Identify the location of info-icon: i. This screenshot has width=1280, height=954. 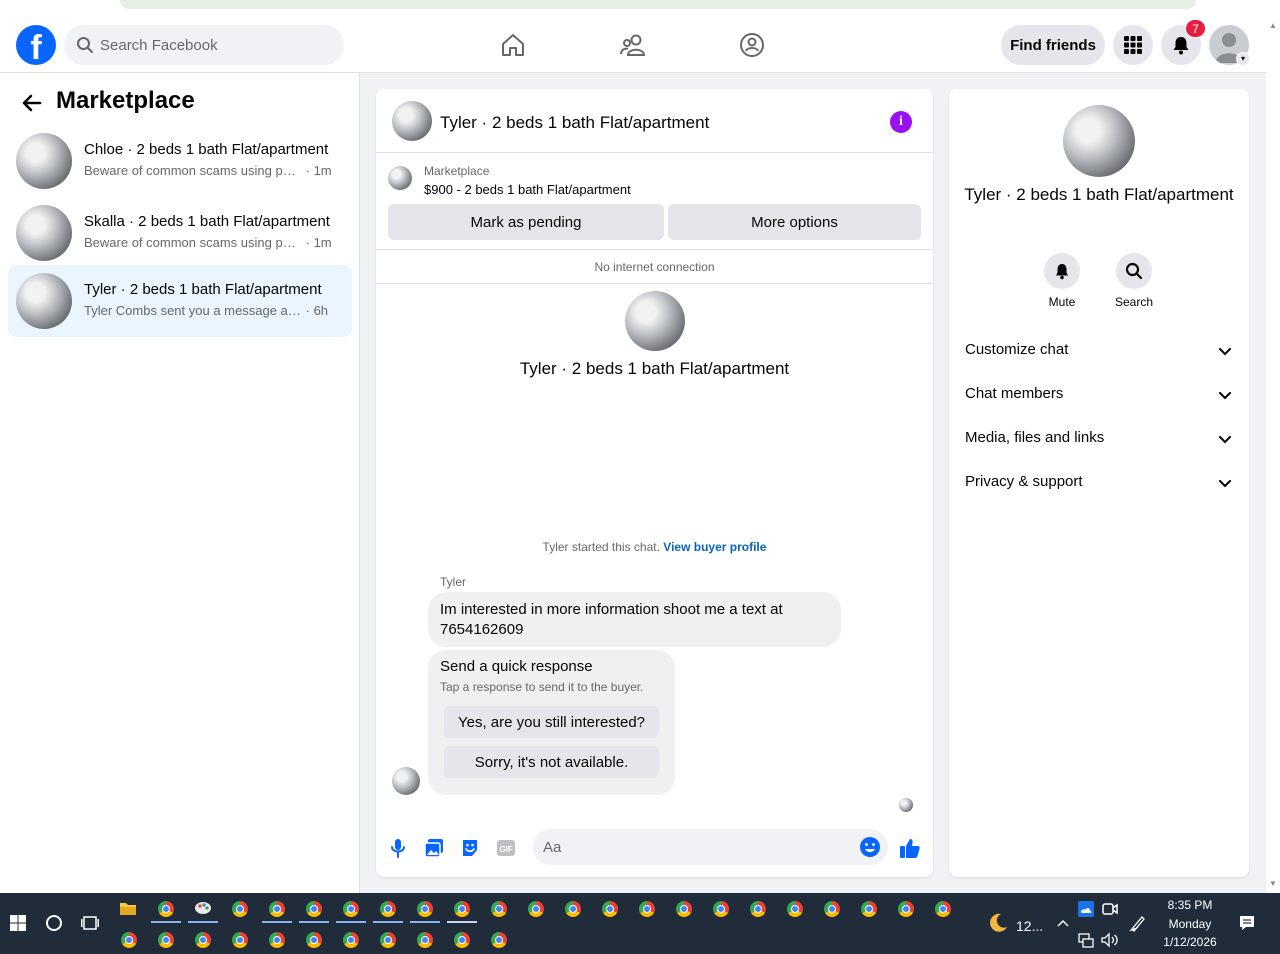
(901, 122).